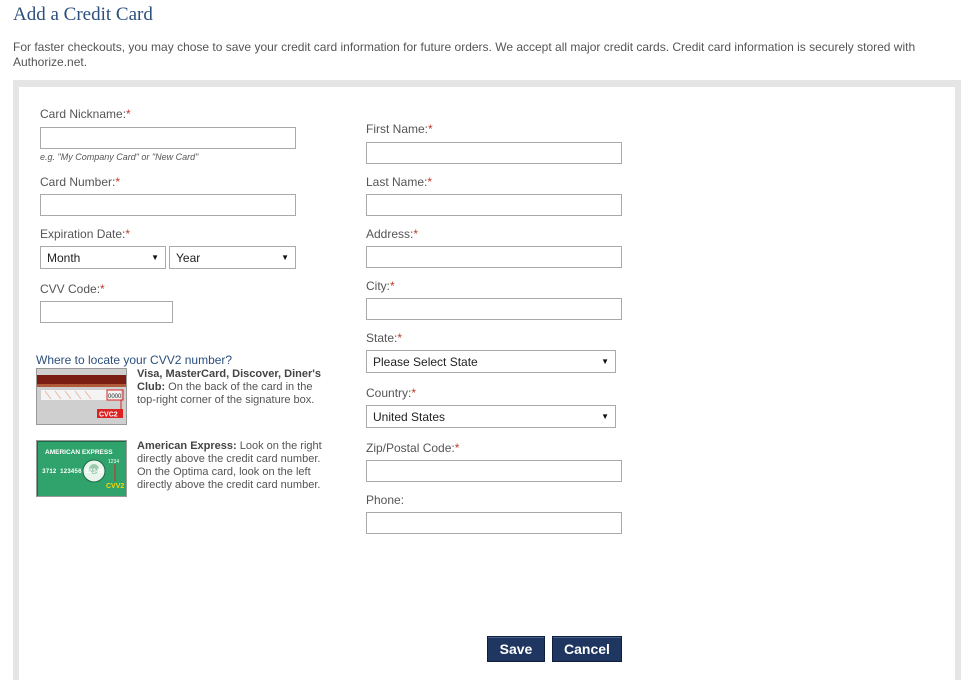 The width and height of the screenshot is (974, 687). Describe the element at coordinates (494, 257) in the screenshot. I see `address-input` at that location.